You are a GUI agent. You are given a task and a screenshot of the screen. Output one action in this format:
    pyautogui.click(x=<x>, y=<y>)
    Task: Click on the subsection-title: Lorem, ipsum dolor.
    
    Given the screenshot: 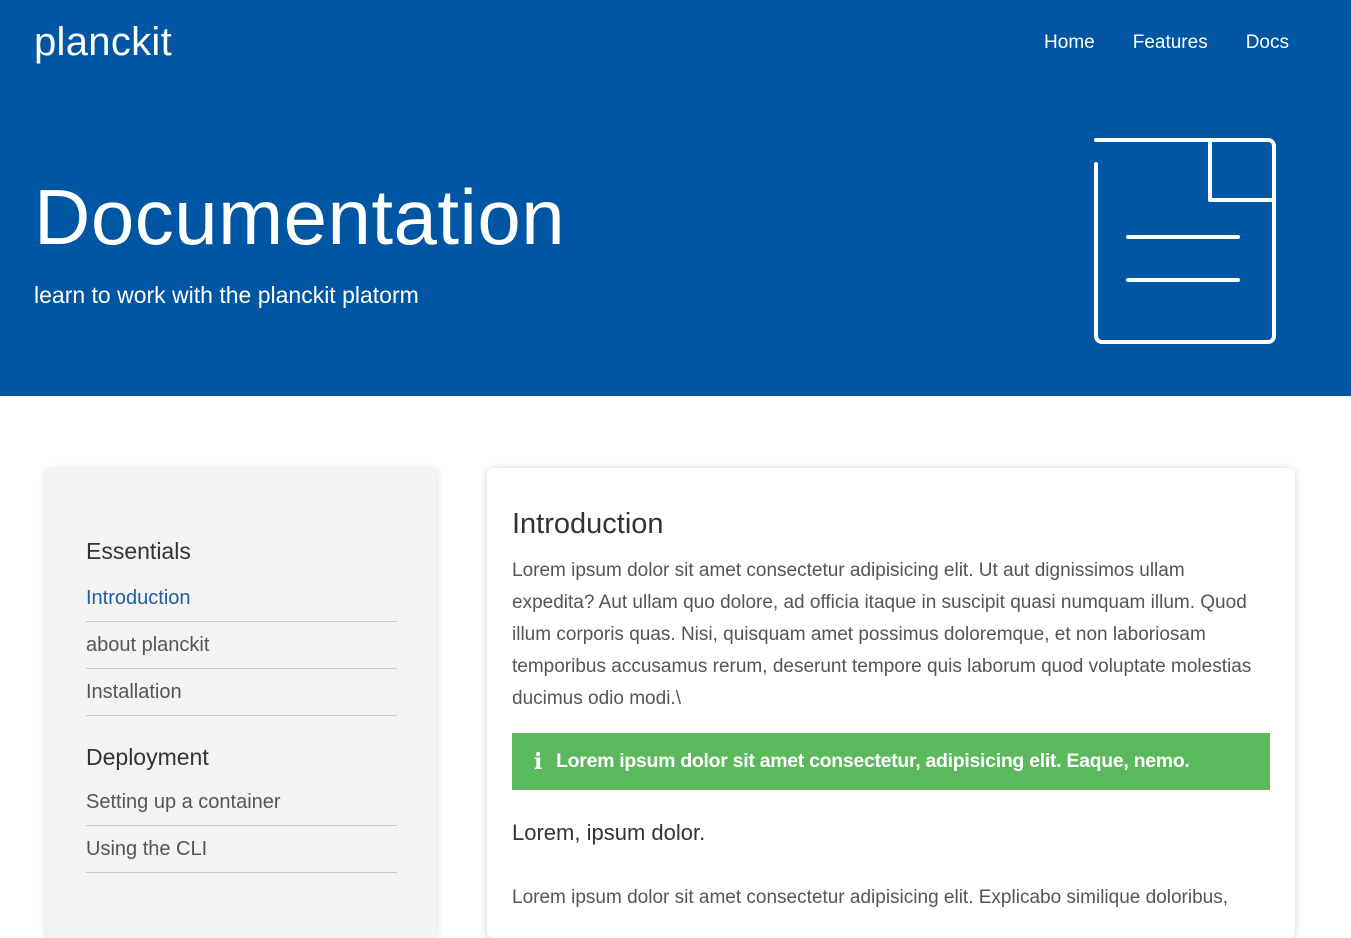 What is the action you would take?
    pyautogui.click(x=609, y=832)
    